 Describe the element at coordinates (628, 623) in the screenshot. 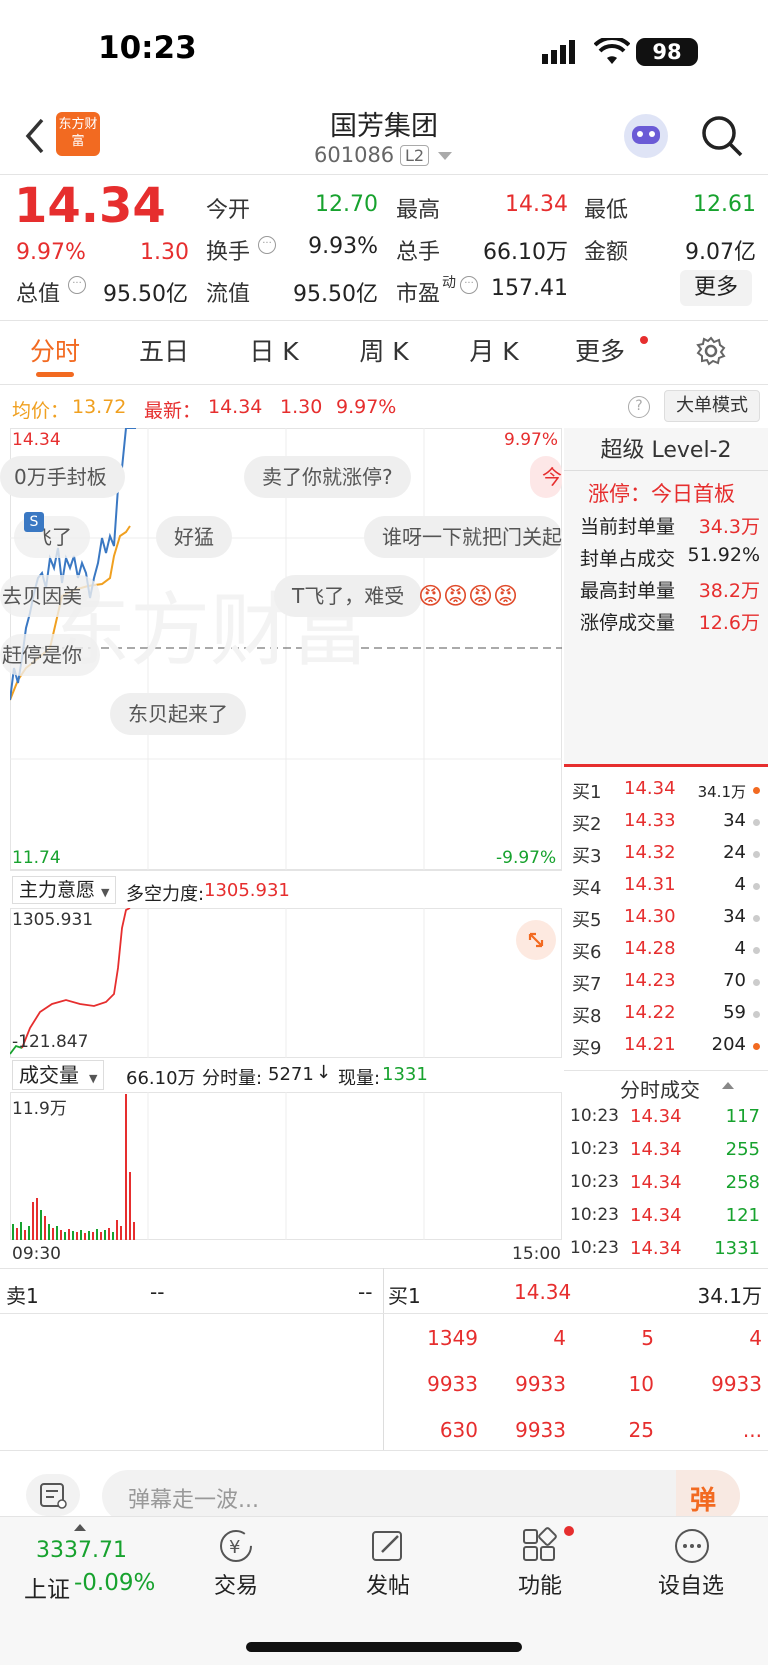

I see `l2-stat-label: 涨停成交量` at that location.